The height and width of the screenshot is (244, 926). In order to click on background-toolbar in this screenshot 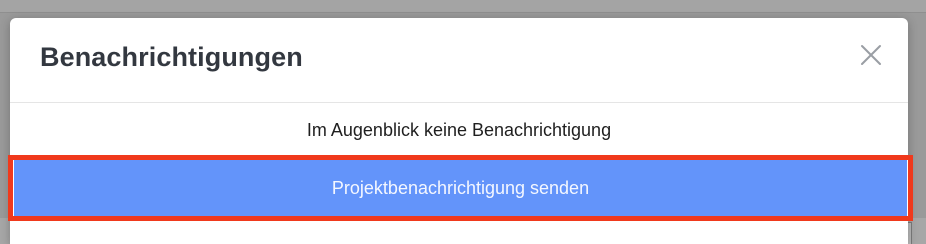, I will do `click(463, 6)`.